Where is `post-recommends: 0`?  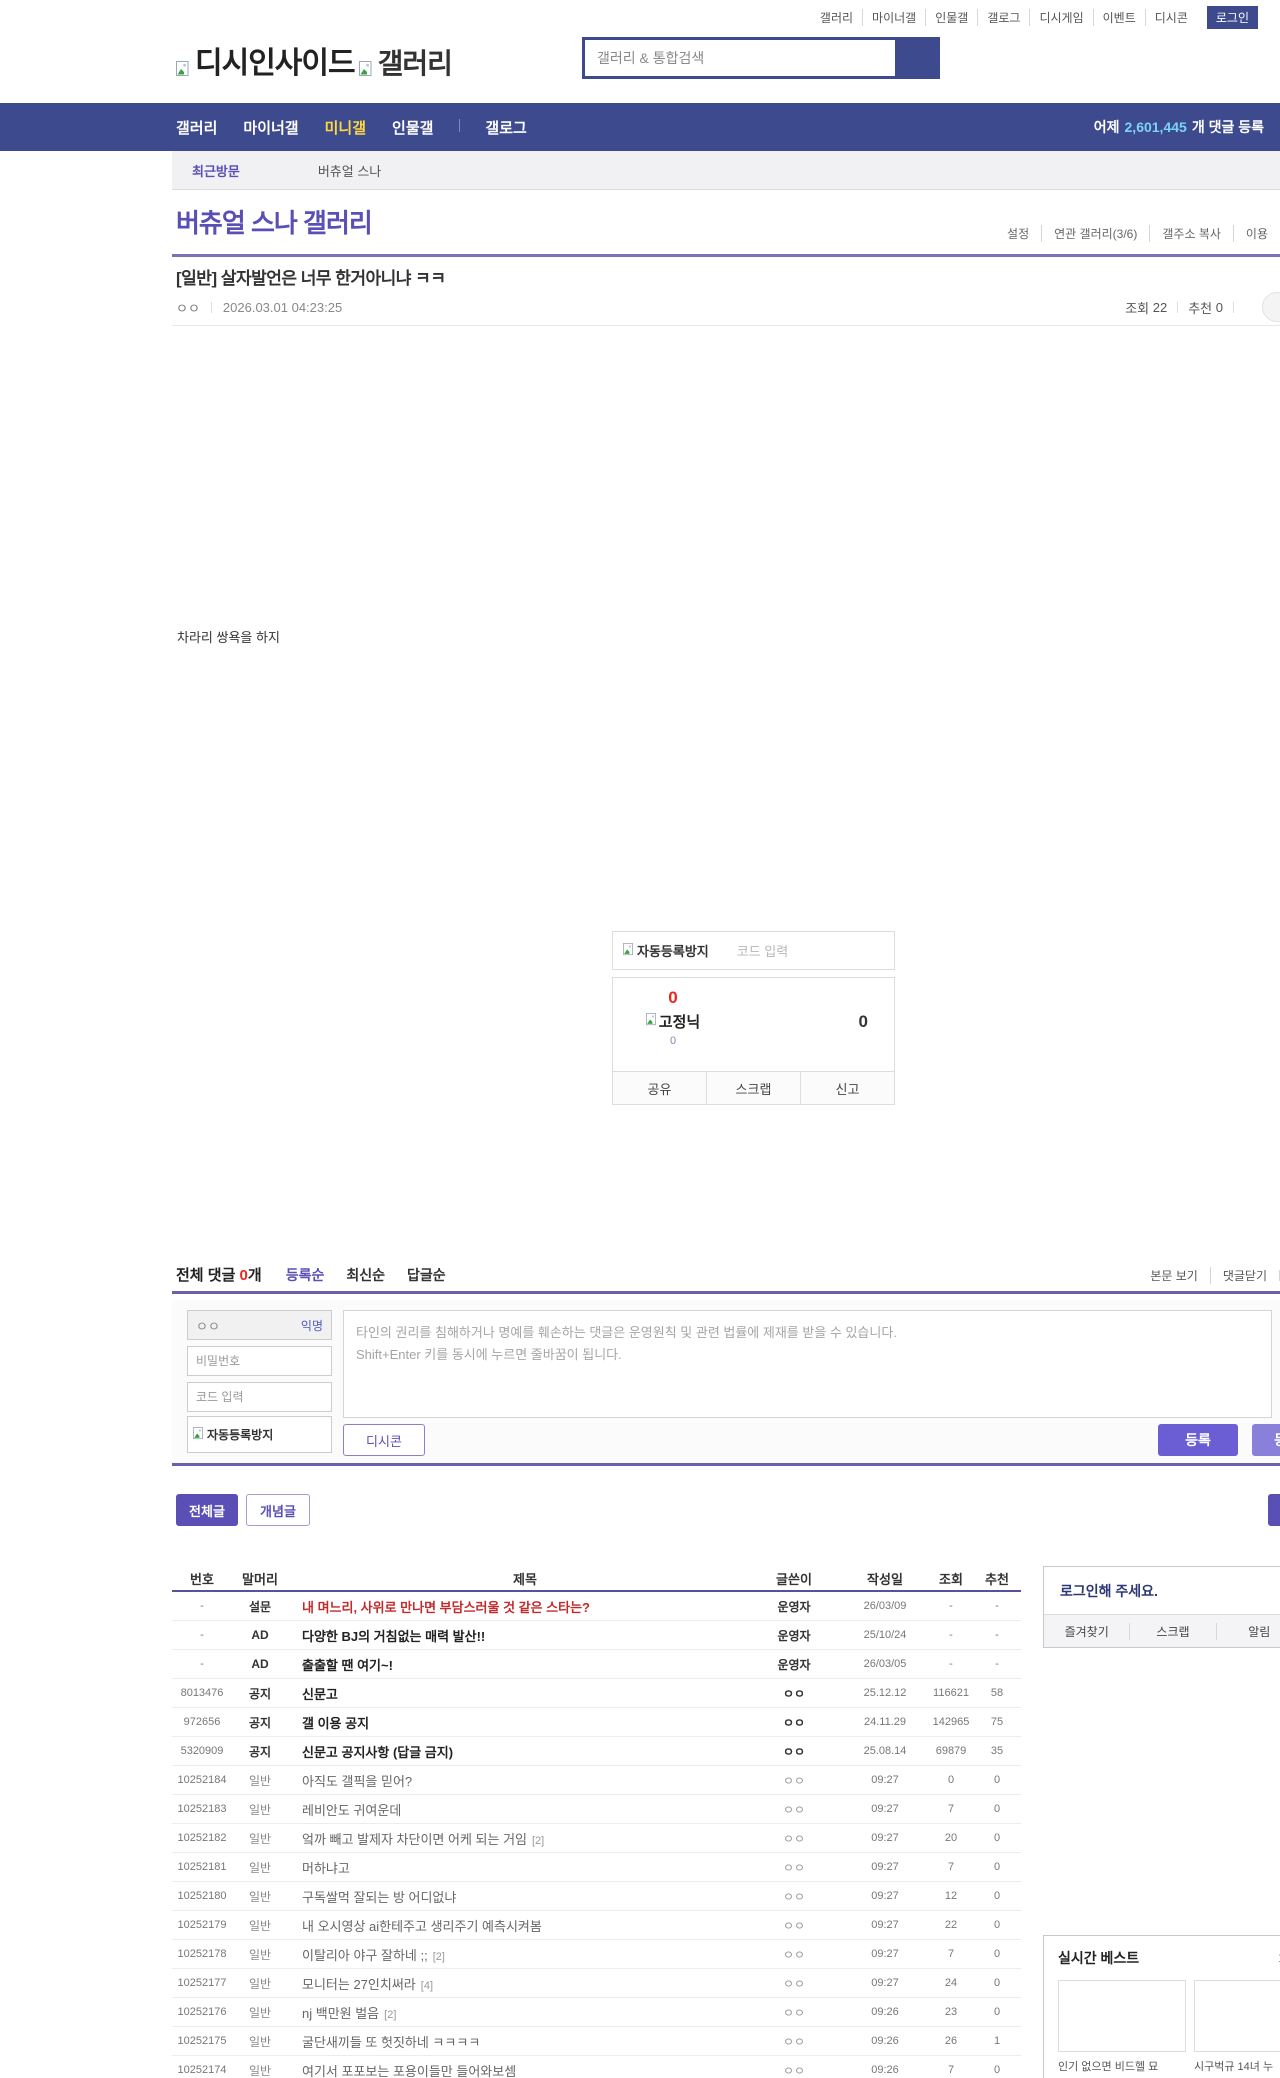 post-recommends: 0 is located at coordinates (997, 1780).